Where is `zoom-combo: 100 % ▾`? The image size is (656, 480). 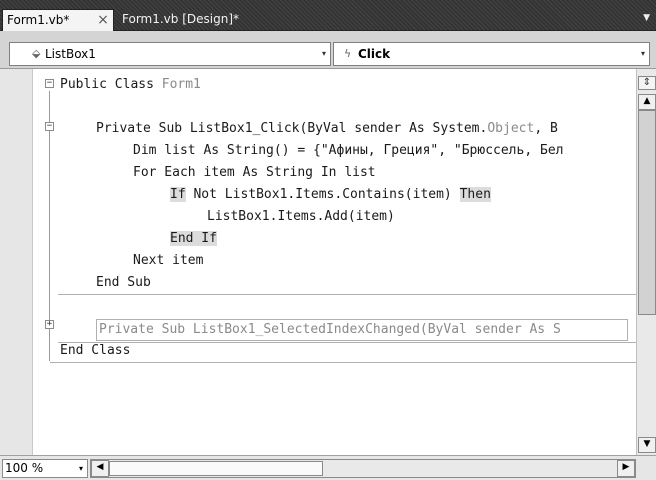 zoom-combo: 100 % ▾ is located at coordinates (45, 468).